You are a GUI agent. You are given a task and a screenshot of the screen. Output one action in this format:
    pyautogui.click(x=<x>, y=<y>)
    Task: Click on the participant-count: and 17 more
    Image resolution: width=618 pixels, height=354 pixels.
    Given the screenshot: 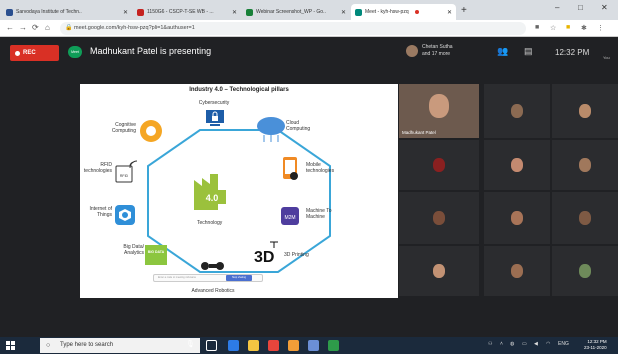 What is the action you would take?
    pyautogui.click(x=436, y=54)
    